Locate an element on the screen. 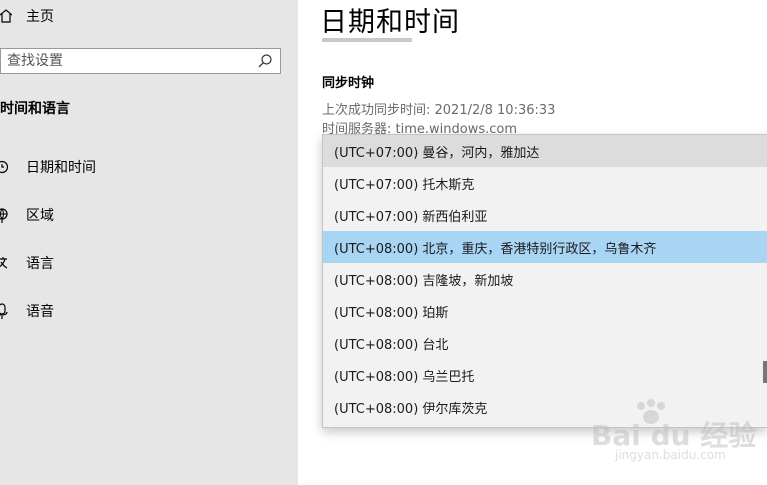 This screenshot has height=485, width=767. globe-icon is located at coordinates (4, 215).